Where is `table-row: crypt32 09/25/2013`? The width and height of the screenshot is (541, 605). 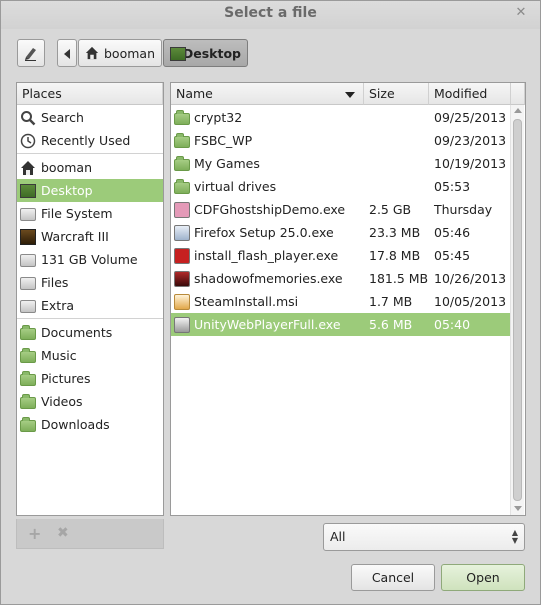
table-row: crypt32 09/25/2013 is located at coordinates (340, 117).